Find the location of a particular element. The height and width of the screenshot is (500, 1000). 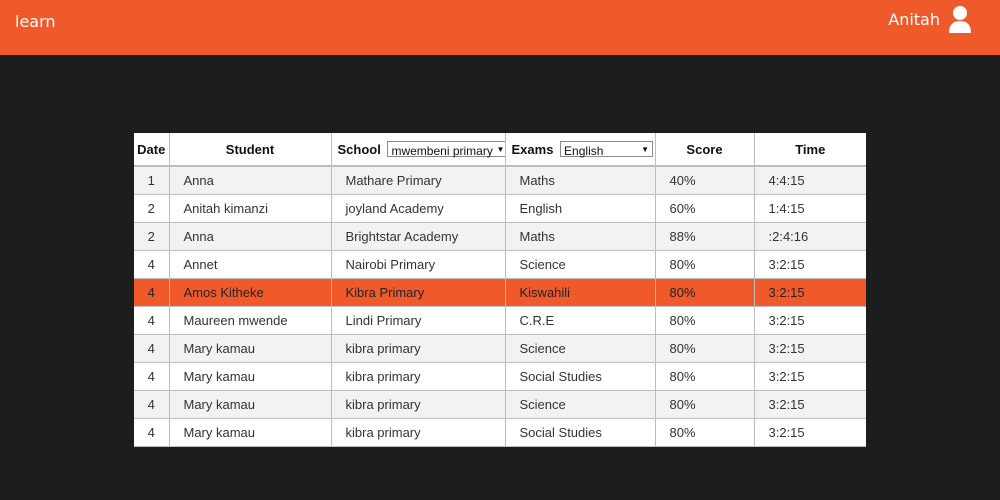

cell-exam: C.R.E is located at coordinates (580, 320).